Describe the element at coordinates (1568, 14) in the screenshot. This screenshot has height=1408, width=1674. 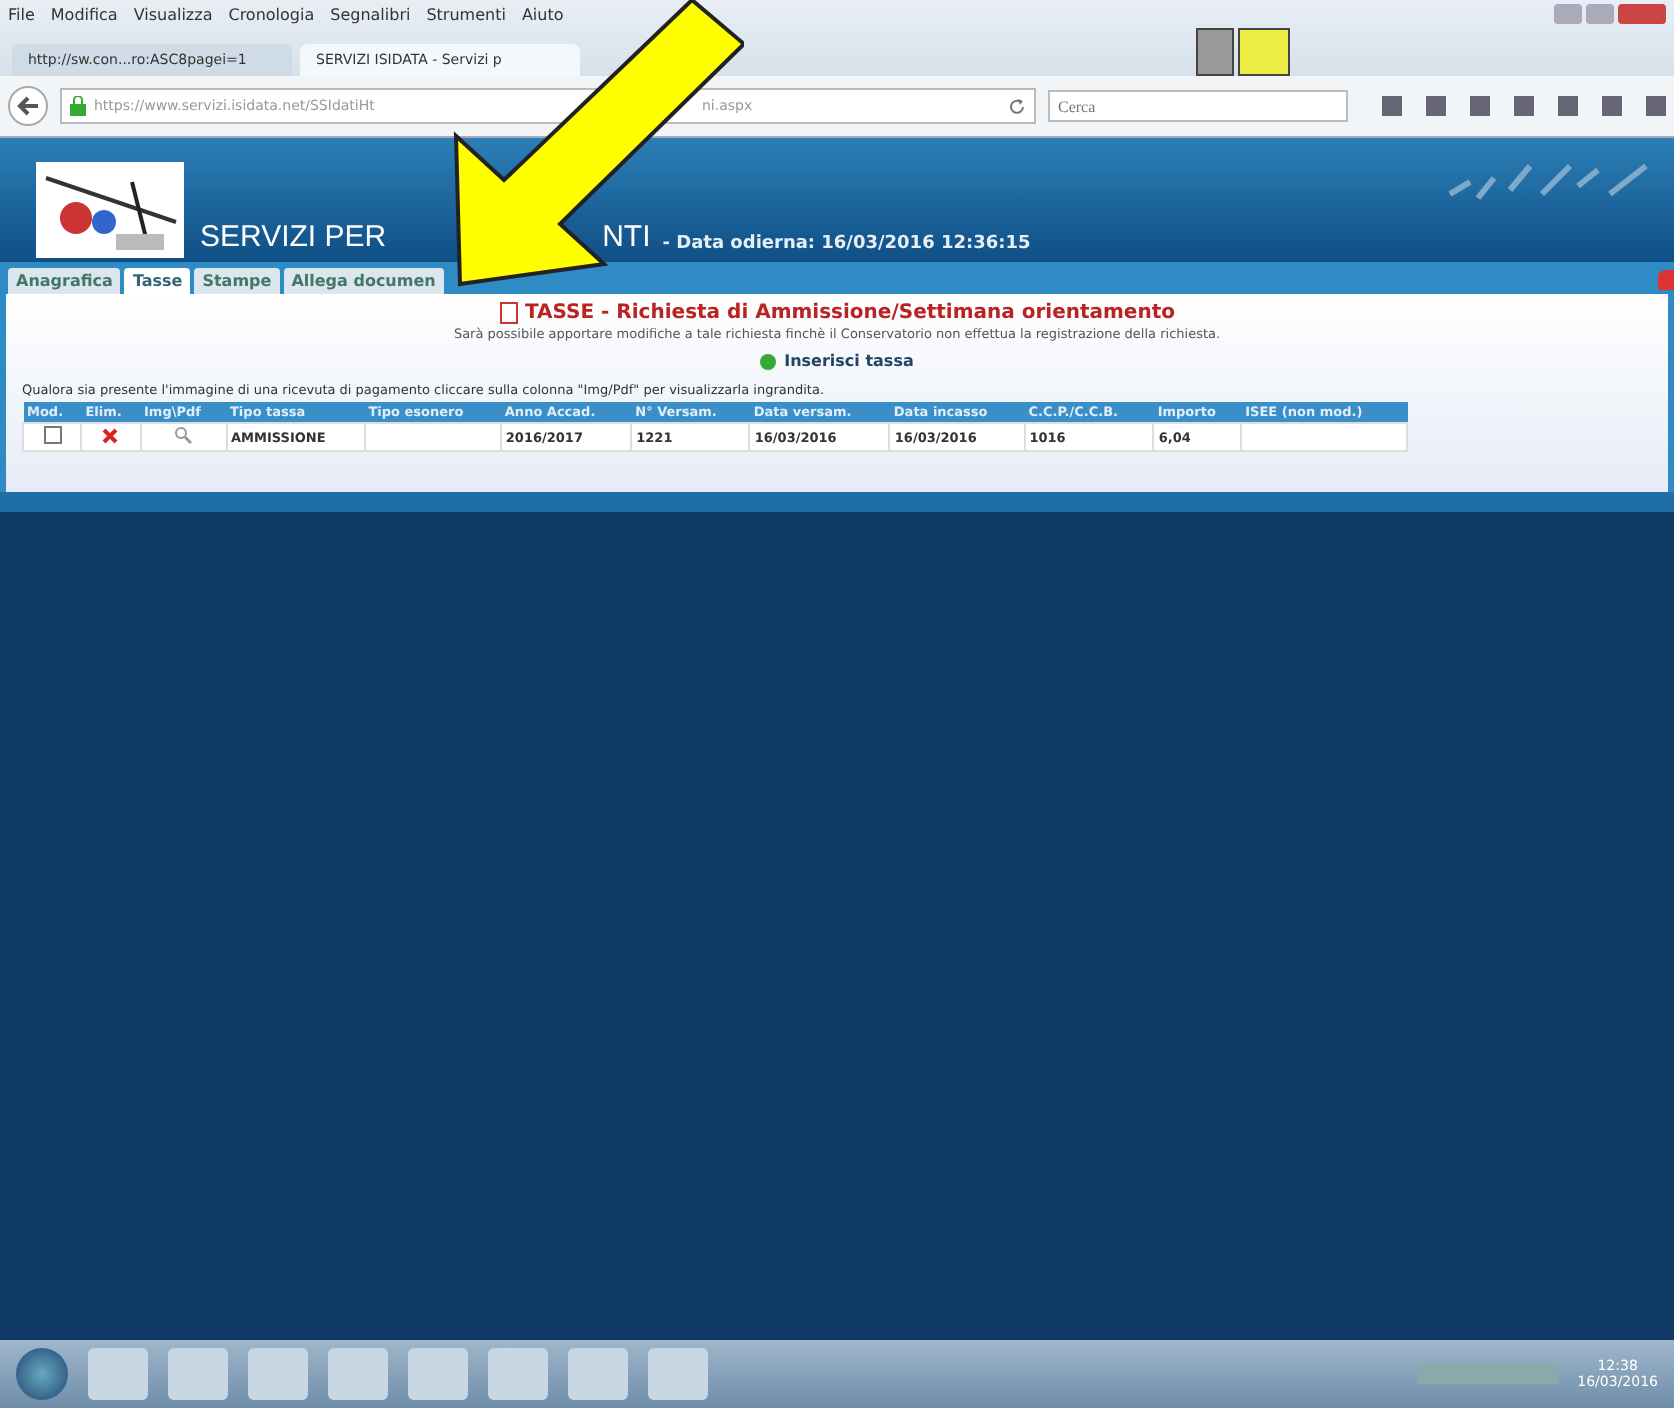
I see `minimize-button` at that location.